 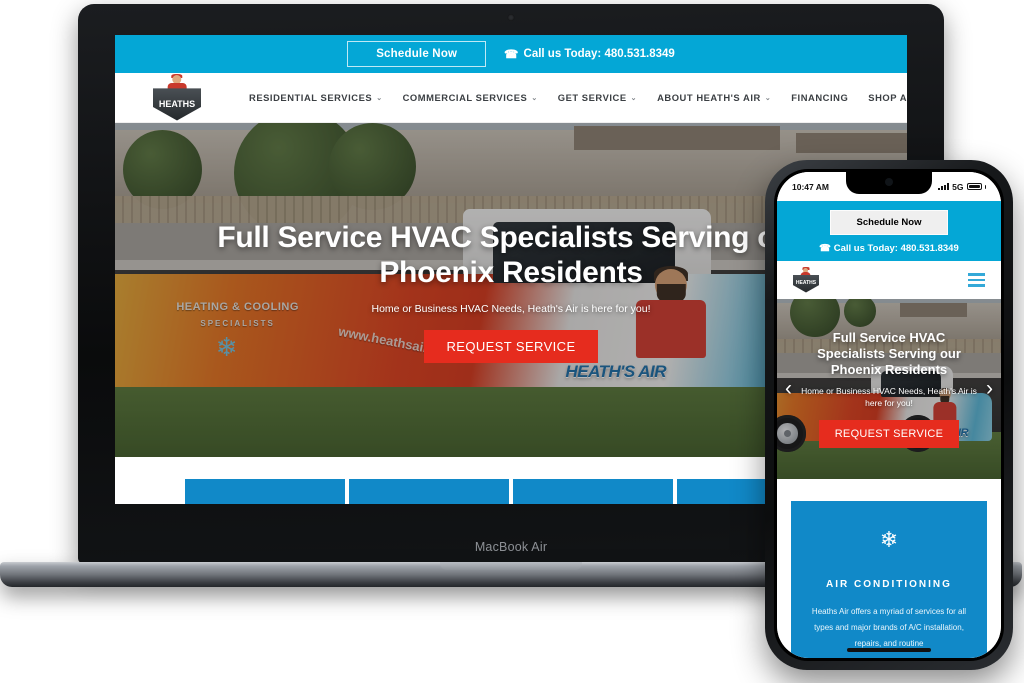 I want to click on request-service-button: REQUEST SERVICE, so click(x=511, y=347).